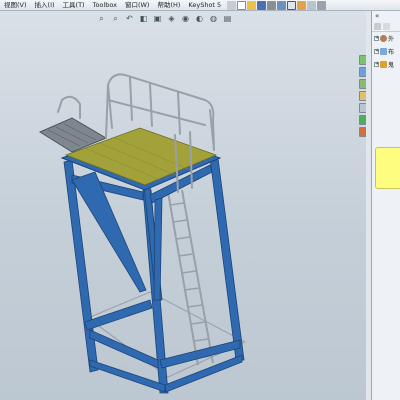 The image size is (400, 400). Describe the element at coordinates (262, 5) in the screenshot. I see `save-icon` at that location.